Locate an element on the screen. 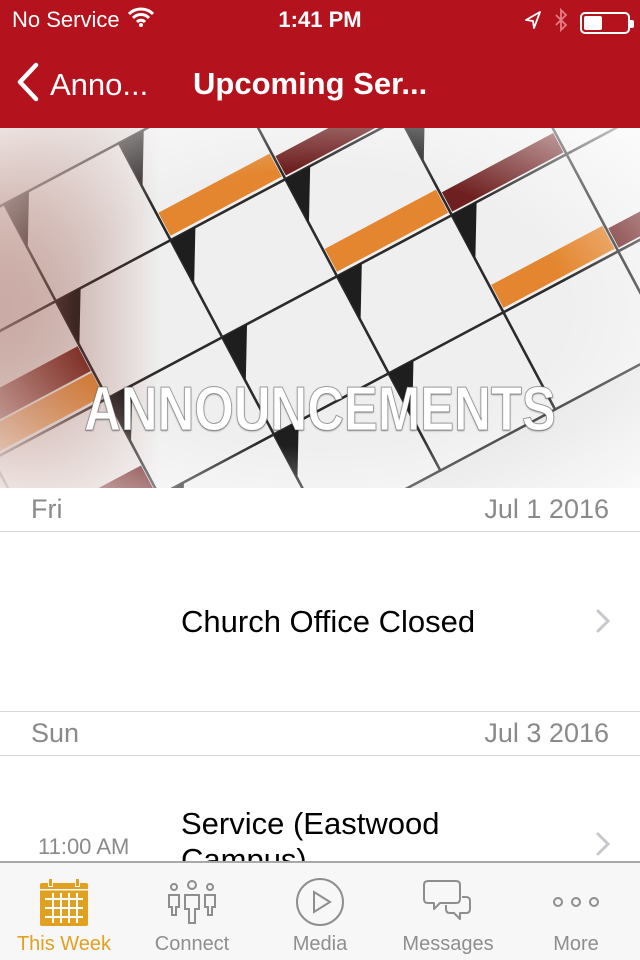 The image size is (640, 960). event-title: Church Office Closed is located at coordinates (328, 621).